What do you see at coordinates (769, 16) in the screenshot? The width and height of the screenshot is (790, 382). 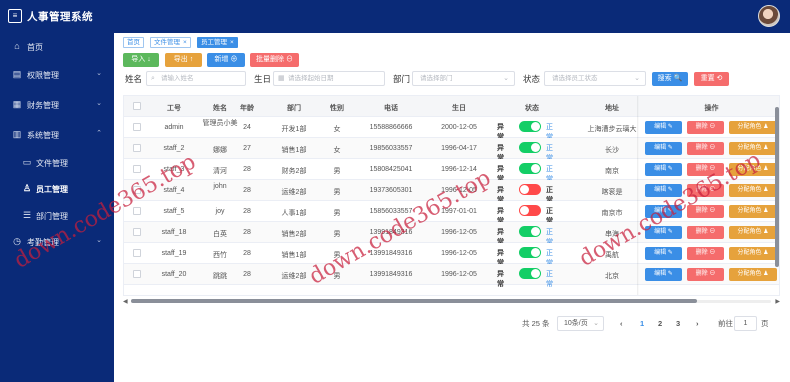 I see `user-avatar` at bounding box center [769, 16].